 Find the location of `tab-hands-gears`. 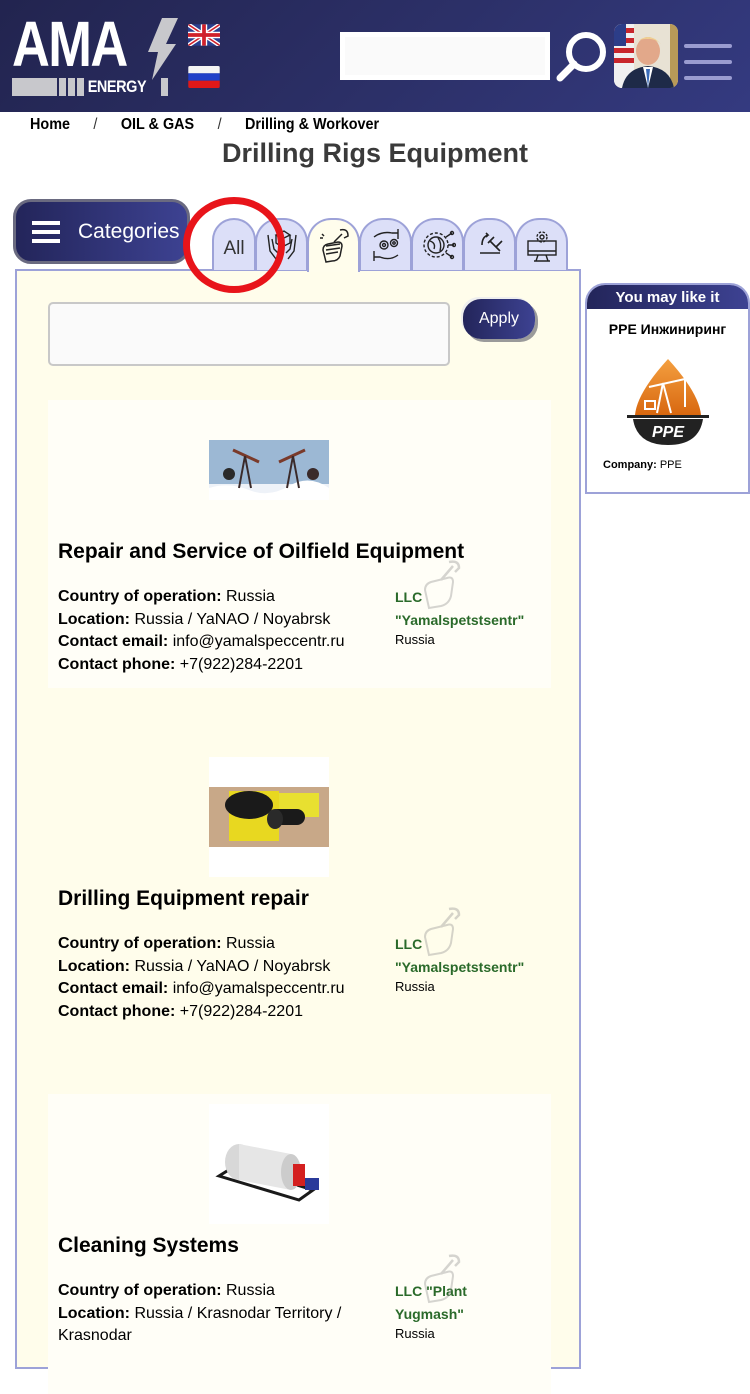

tab-hands-gears is located at coordinates (385, 244).